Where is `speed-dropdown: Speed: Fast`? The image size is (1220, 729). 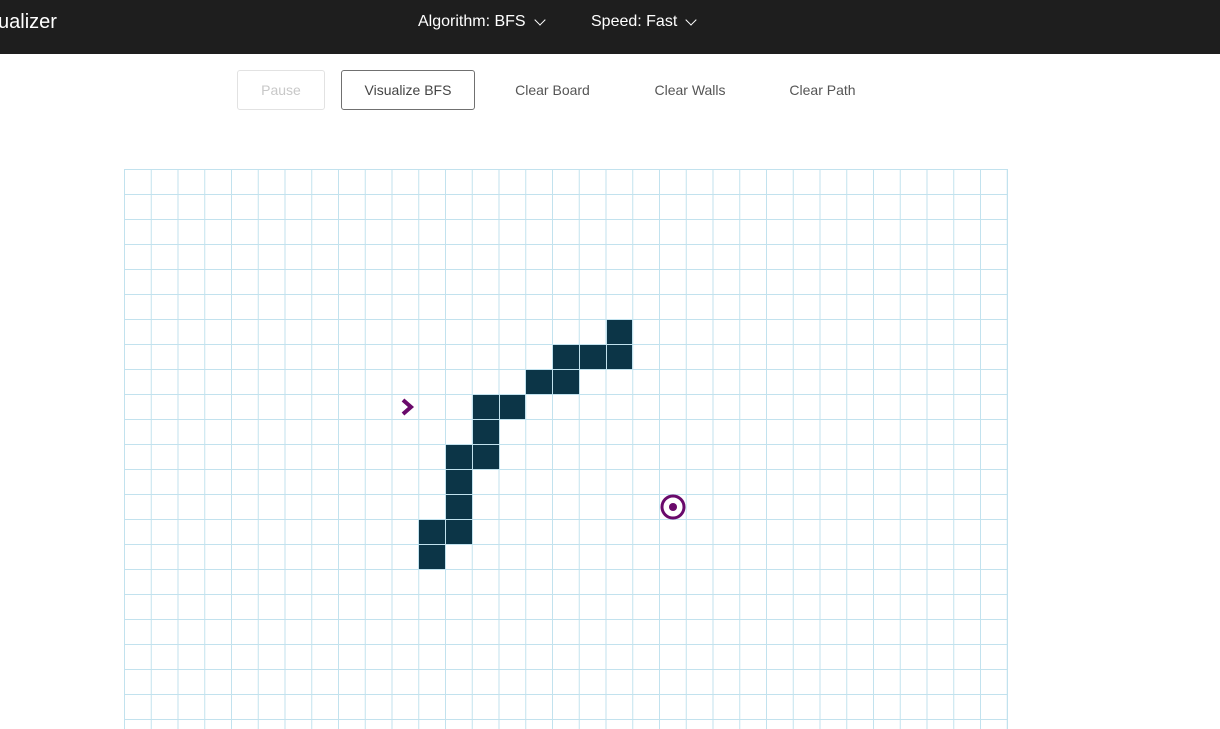 speed-dropdown: Speed: Fast is located at coordinates (644, 22).